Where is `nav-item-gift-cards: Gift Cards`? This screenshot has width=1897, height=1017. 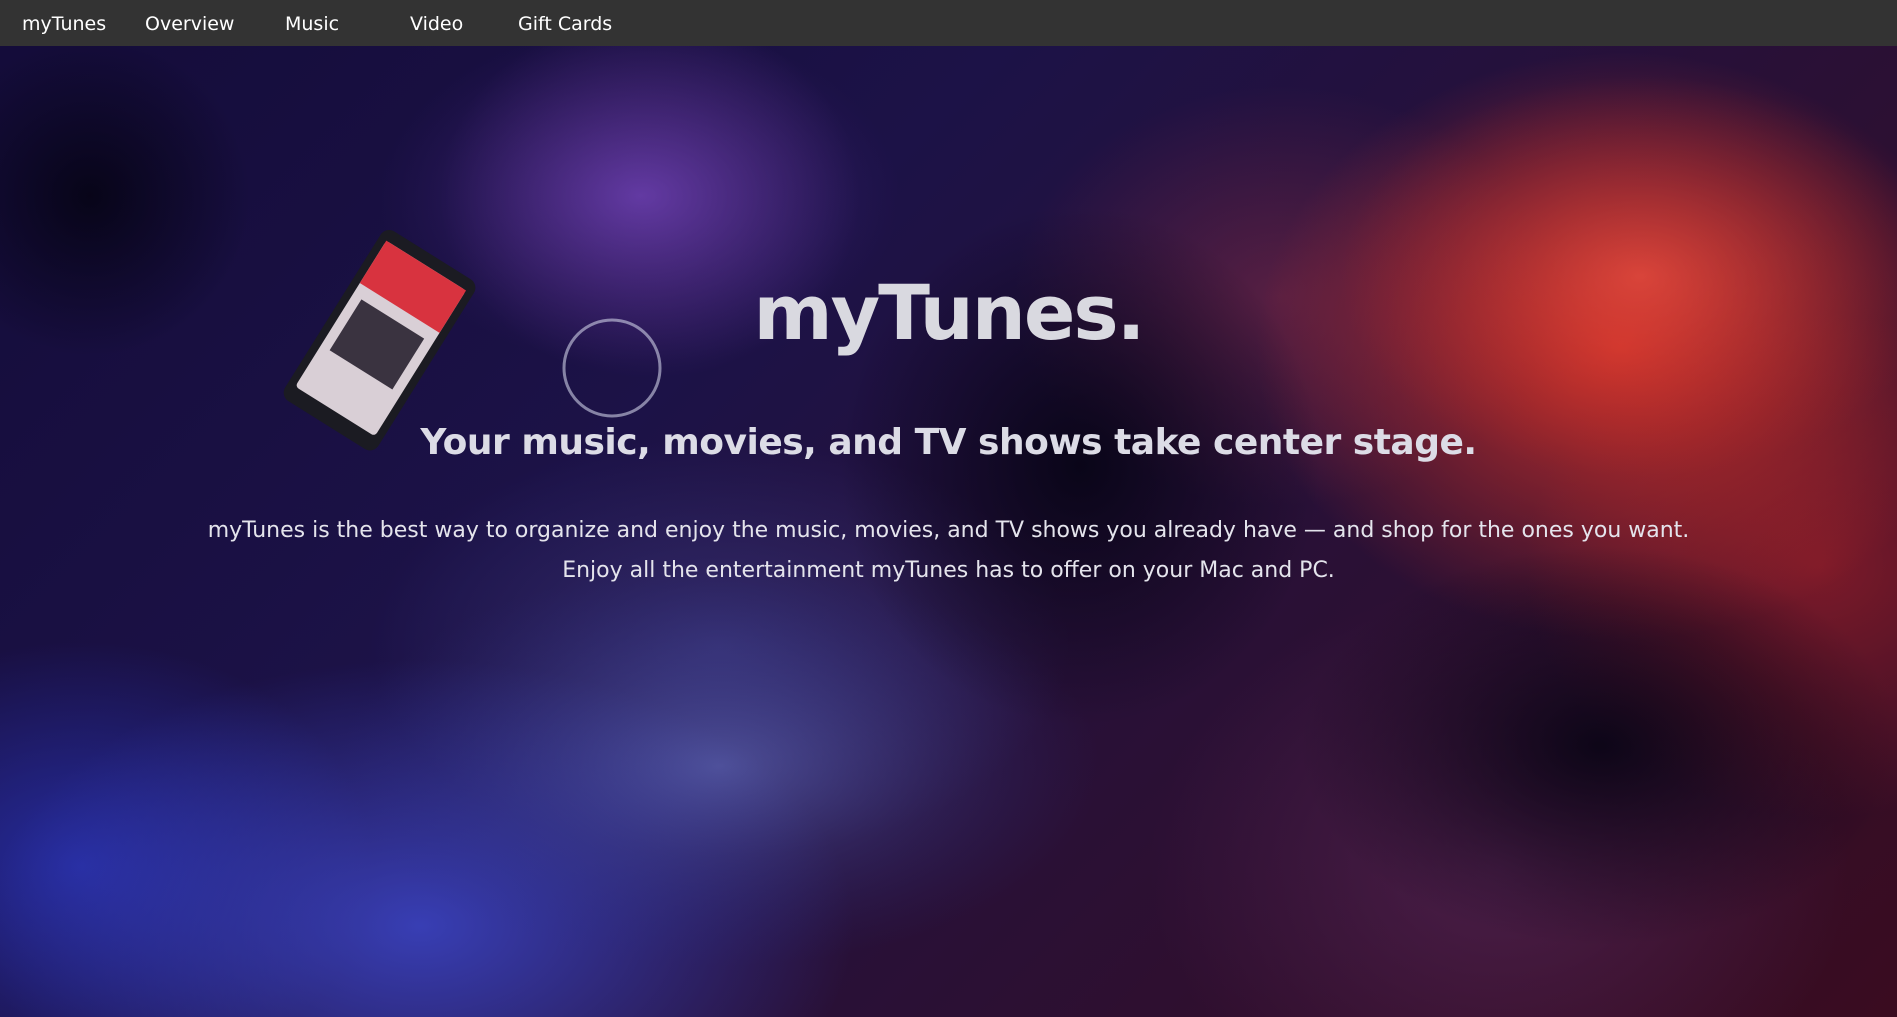
nav-item-gift-cards: Gift Cards is located at coordinates (565, 24).